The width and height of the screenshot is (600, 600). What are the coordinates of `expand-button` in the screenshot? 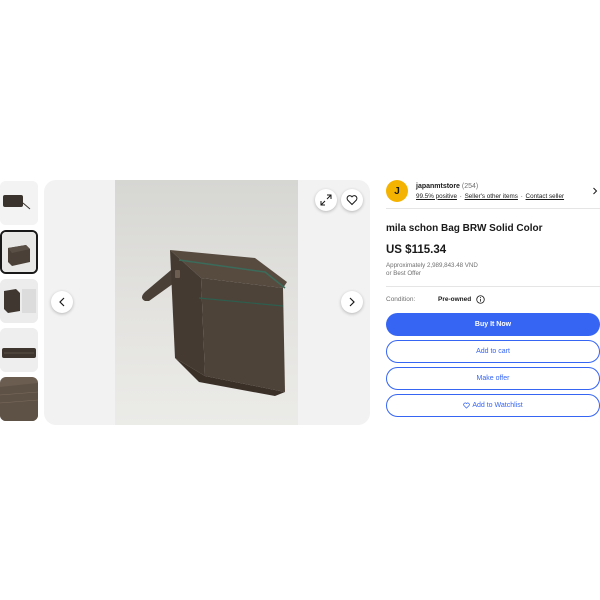 It's located at (326, 200).